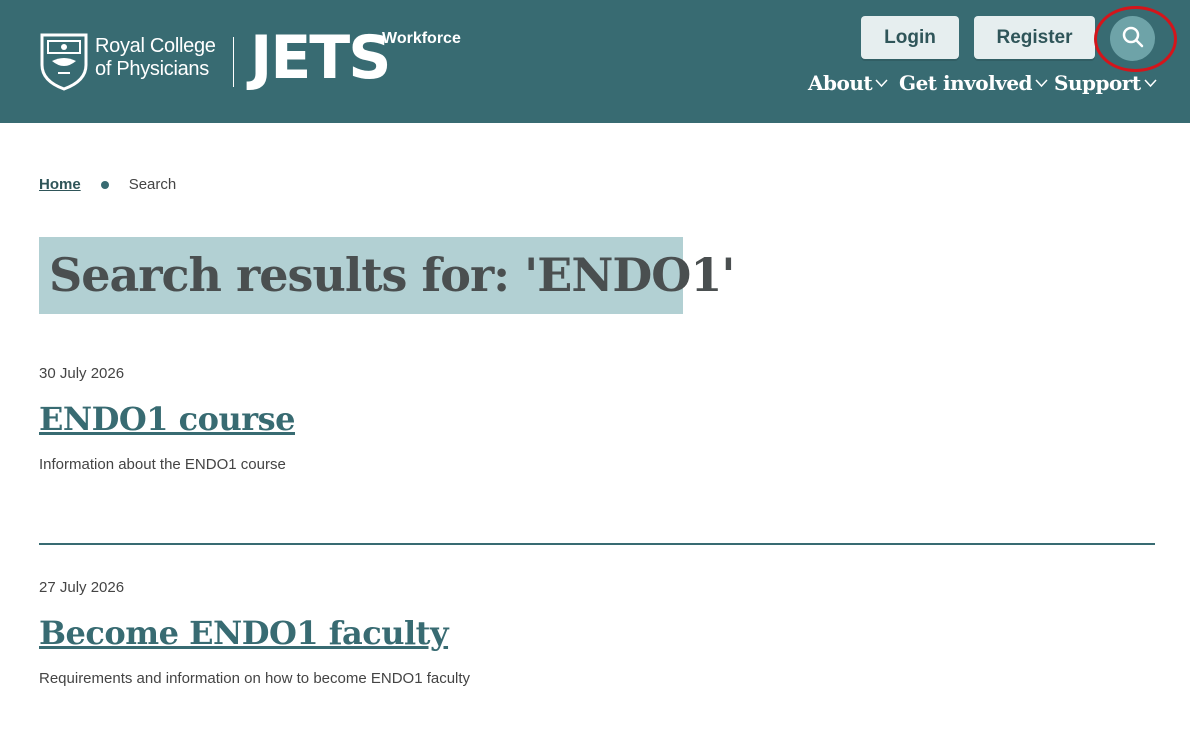  Describe the element at coordinates (421, 38) in the screenshot. I see `workforce-label: Workforce` at that location.